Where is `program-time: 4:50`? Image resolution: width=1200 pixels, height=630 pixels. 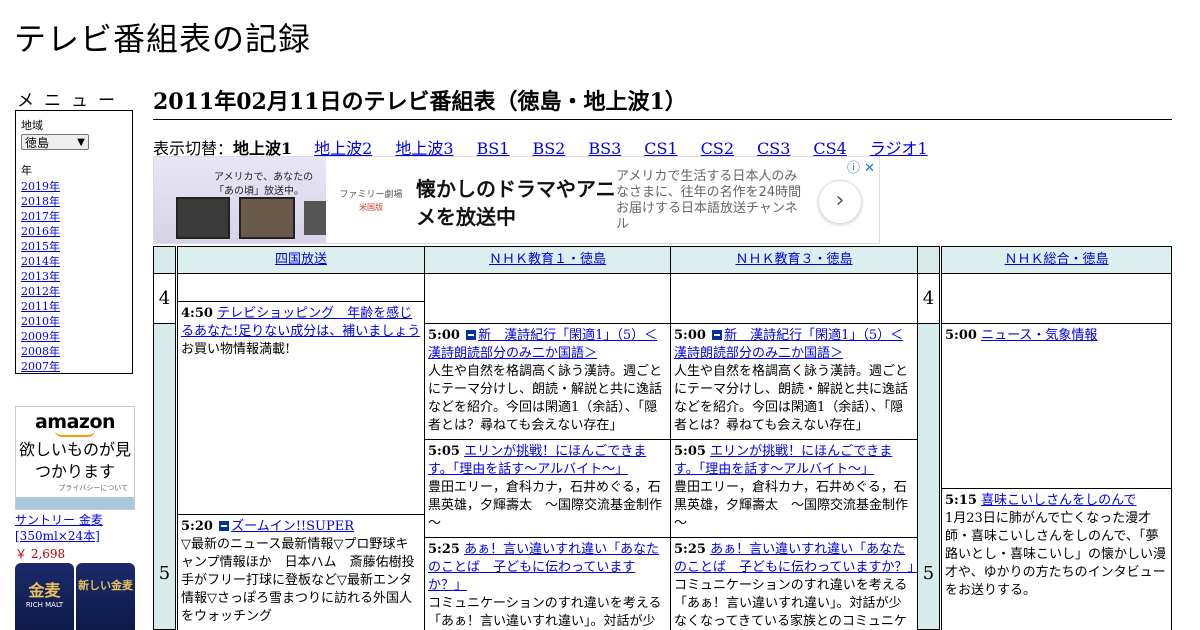 program-time: 4:50 is located at coordinates (197, 313).